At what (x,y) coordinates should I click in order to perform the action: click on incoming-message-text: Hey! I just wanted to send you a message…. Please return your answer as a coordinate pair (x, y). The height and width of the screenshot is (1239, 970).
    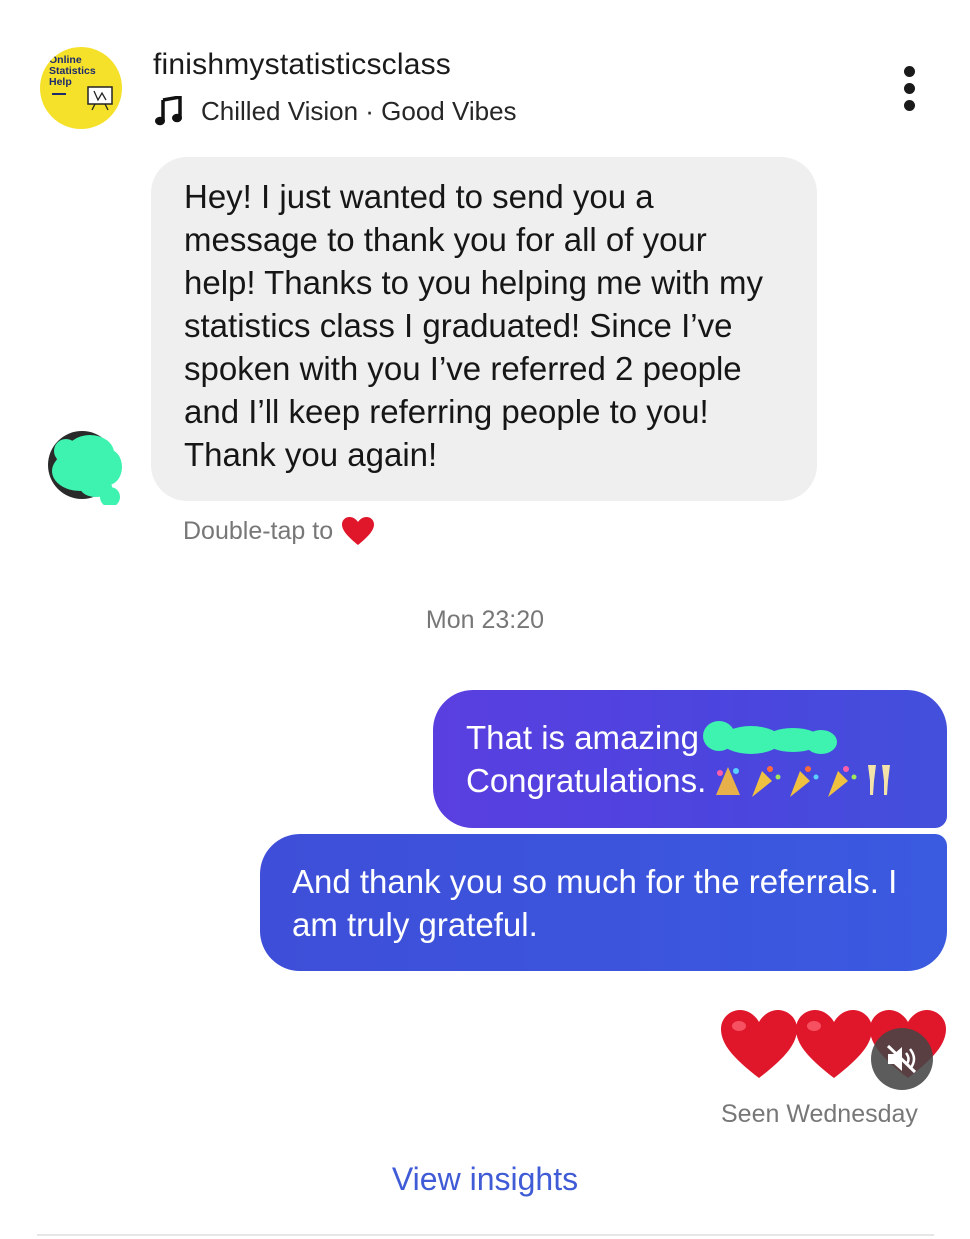
    Looking at the image, I should click on (474, 325).